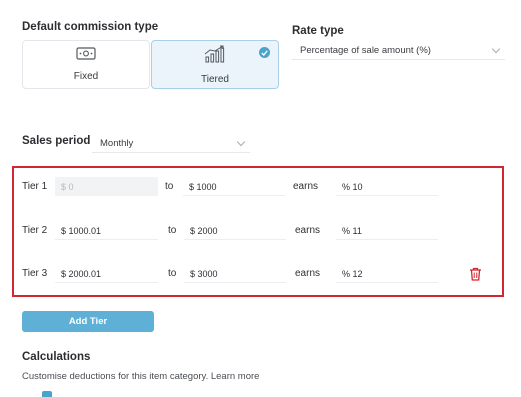 The width and height of the screenshot is (521, 397). What do you see at coordinates (90, 27) in the screenshot?
I see `commission-type-heading: Default commission type` at bounding box center [90, 27].